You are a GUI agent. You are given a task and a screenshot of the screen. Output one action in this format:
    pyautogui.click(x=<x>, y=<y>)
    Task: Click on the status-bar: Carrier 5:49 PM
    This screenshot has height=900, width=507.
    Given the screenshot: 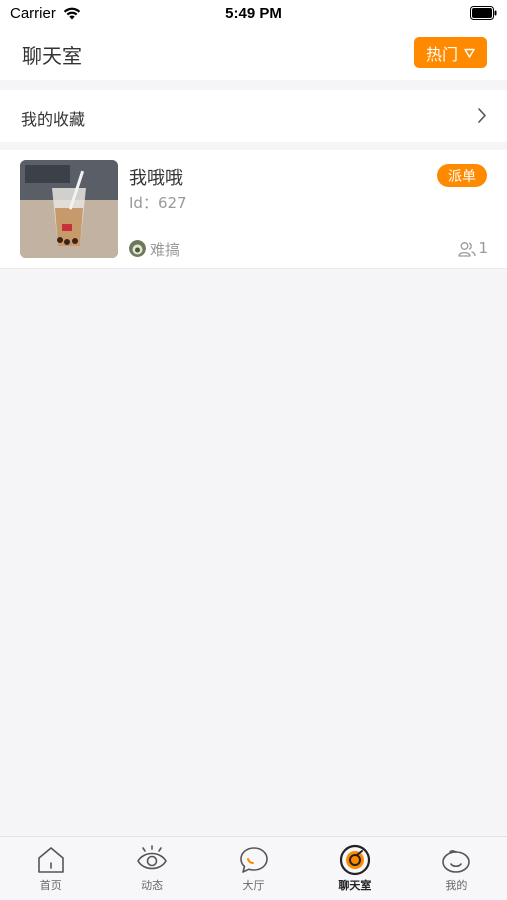 What is the action you would take?
    pyautogui.click(x=253, y=14)
    